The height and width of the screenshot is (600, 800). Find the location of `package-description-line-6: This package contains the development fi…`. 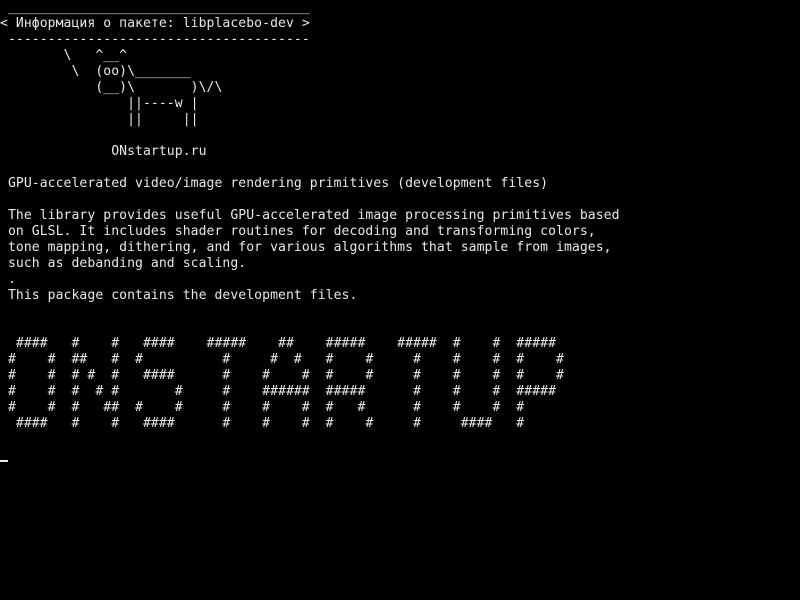

package-description-line-6: This package contains the development fi… is located at coordinates (179, 295).